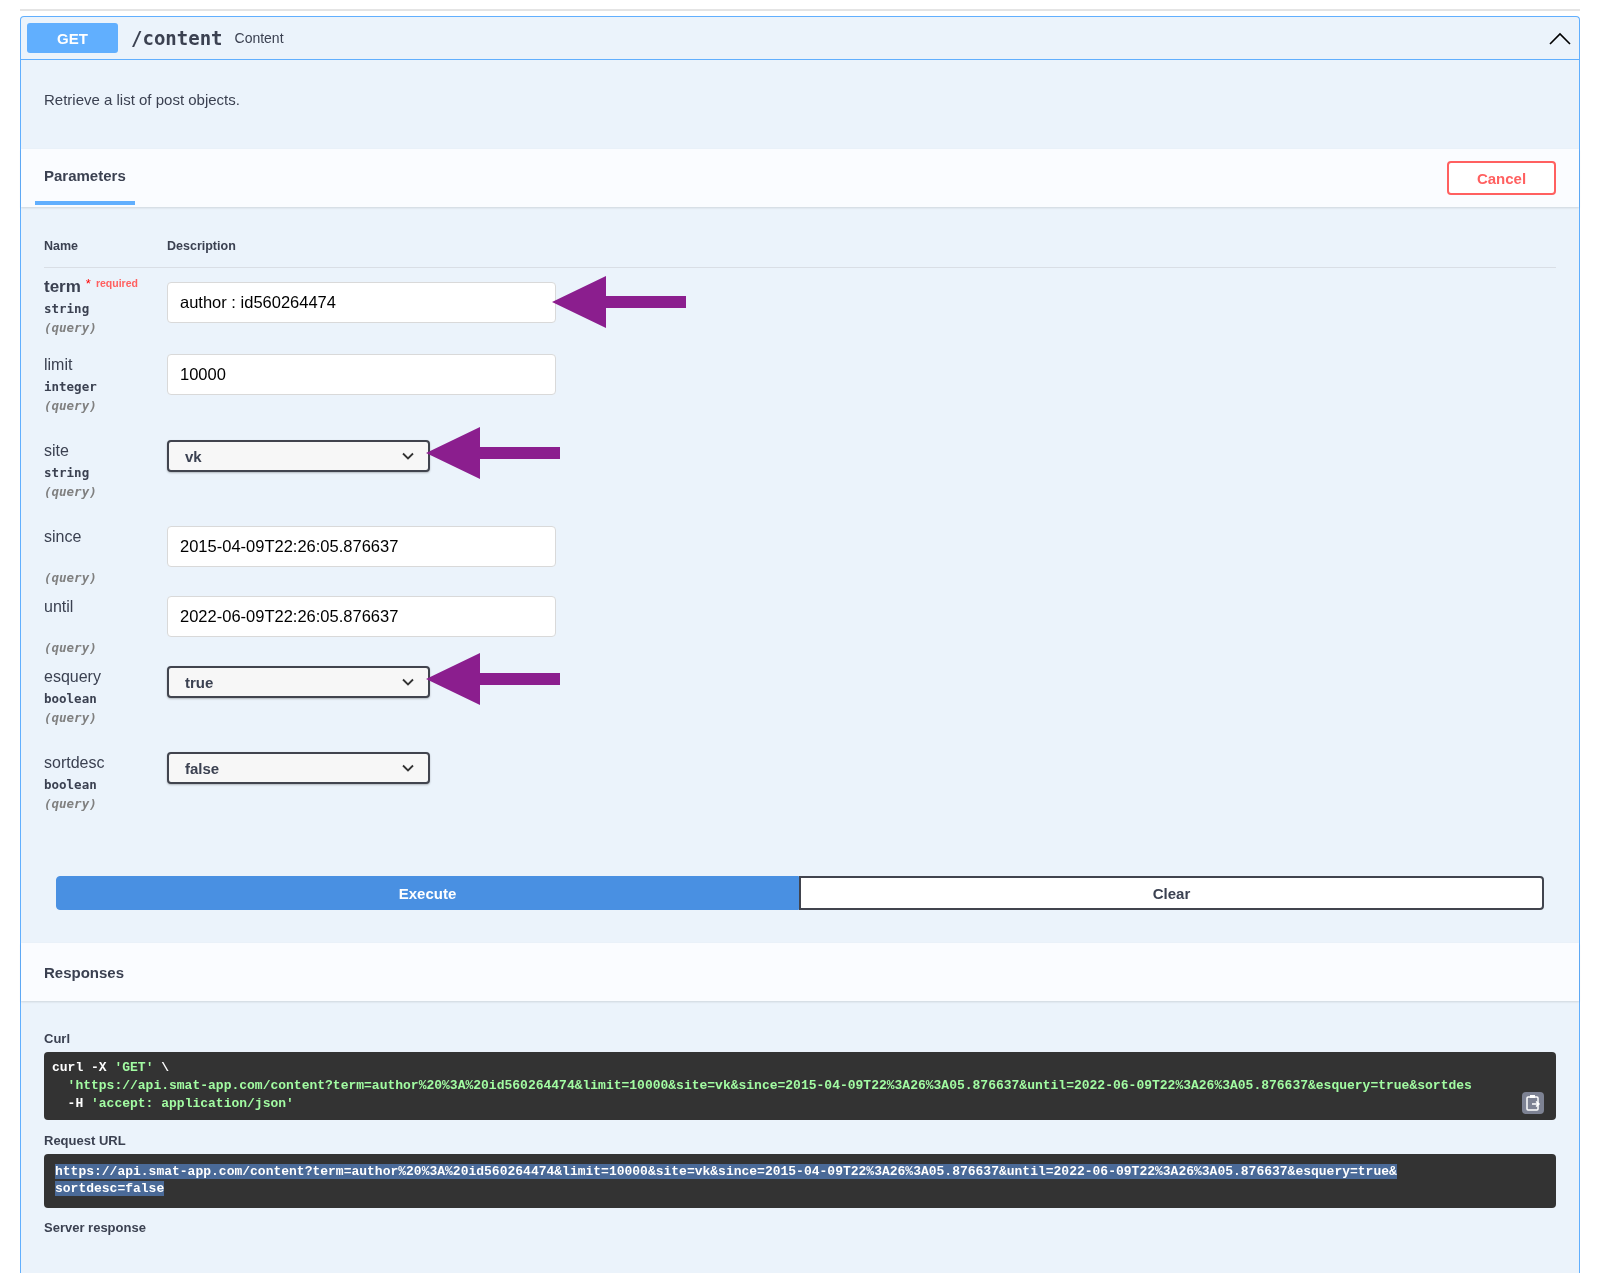 The width and height of the screenshot is (1600, 1273). I want to click on parameter-type: integer, so click(70, 386).